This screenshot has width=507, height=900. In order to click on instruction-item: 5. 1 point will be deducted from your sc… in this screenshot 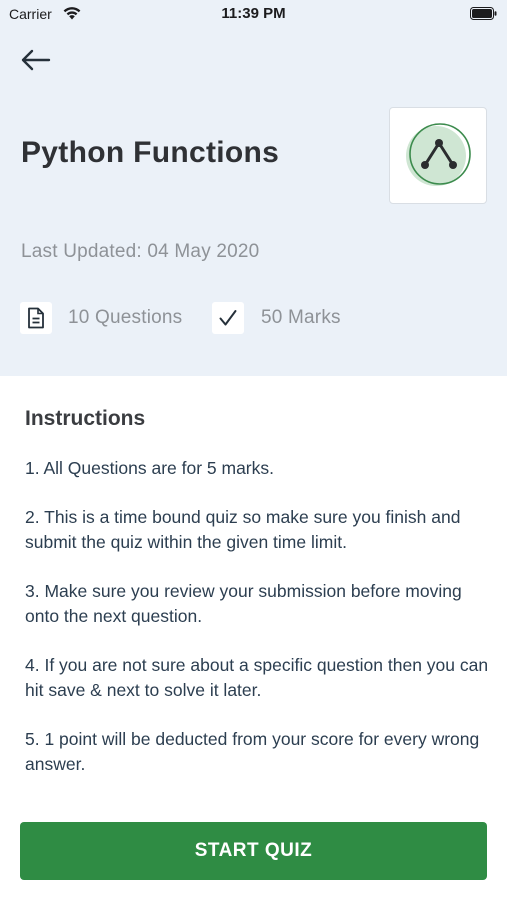, I will do `click(252, 751)`.